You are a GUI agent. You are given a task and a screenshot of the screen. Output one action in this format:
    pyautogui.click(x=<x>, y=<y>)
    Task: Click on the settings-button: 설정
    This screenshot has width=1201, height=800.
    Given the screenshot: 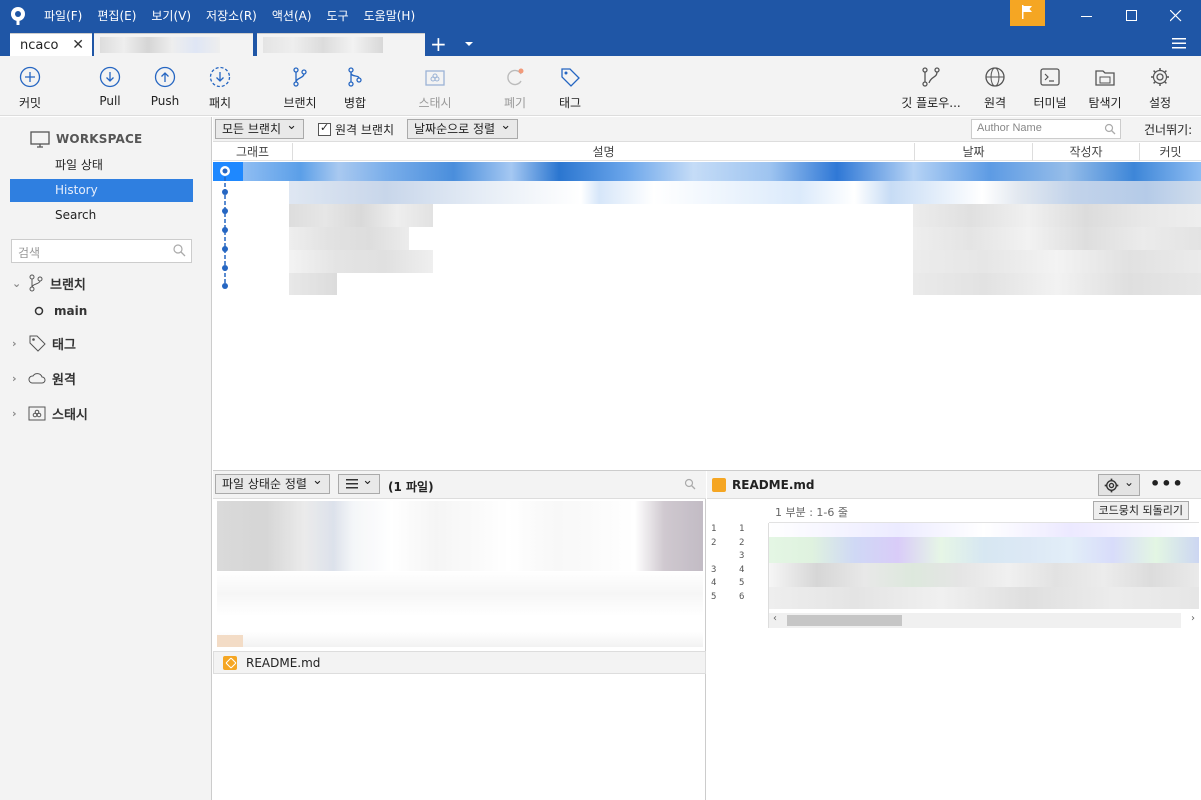 What is the action you would take?
    pyautogui.click(x=1160, y=89)
    